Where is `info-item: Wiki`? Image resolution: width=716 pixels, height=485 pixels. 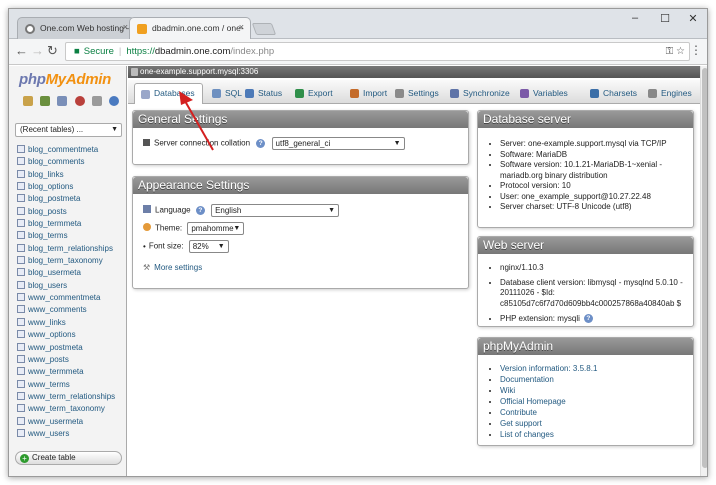
info-item: Wiki is located at coordinates (597, 391).